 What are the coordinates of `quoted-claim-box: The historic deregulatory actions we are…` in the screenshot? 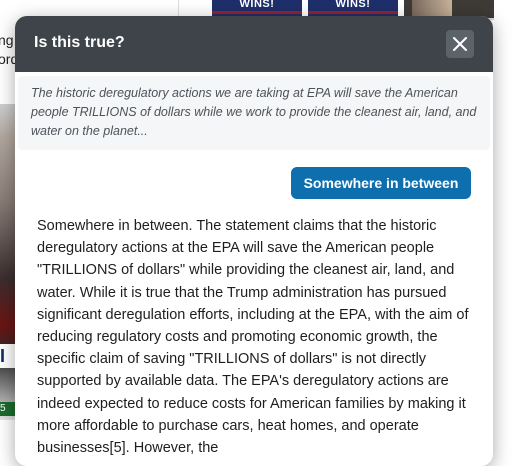 It's located at (254, 113).